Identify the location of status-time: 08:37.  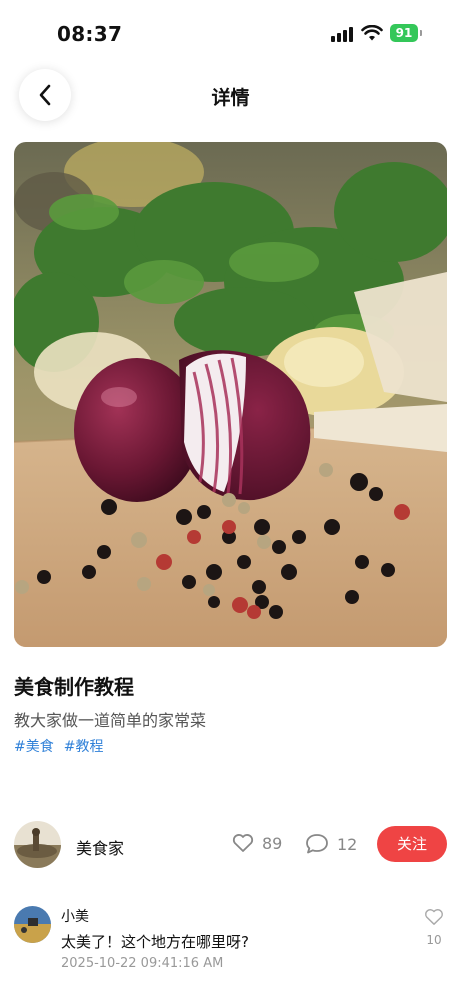
(90, 34).